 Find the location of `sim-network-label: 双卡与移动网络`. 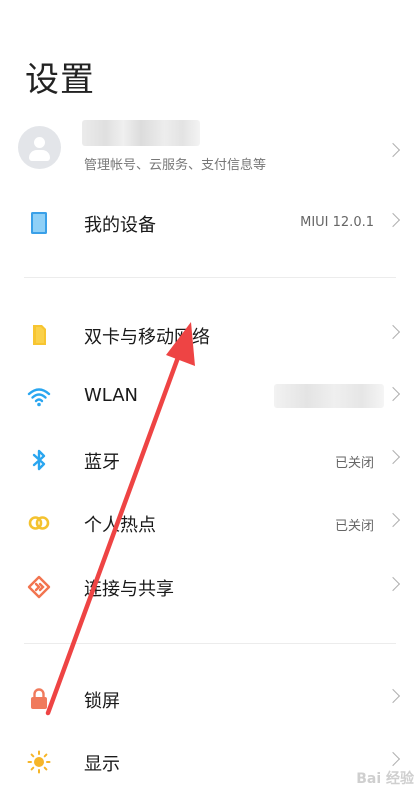

sim-network-label: 双卡与移动网络 is located at coordinates (147, 337).